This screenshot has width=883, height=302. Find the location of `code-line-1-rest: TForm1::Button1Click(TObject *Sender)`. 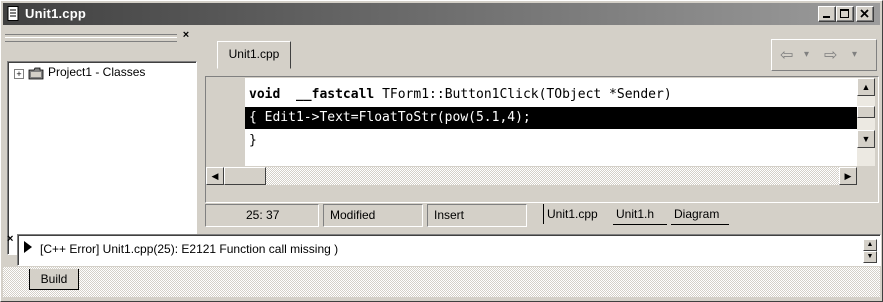

code-line-1-rest: TForm1::Button1Click(TObject *Sender) is located at coordinates (523, 94).